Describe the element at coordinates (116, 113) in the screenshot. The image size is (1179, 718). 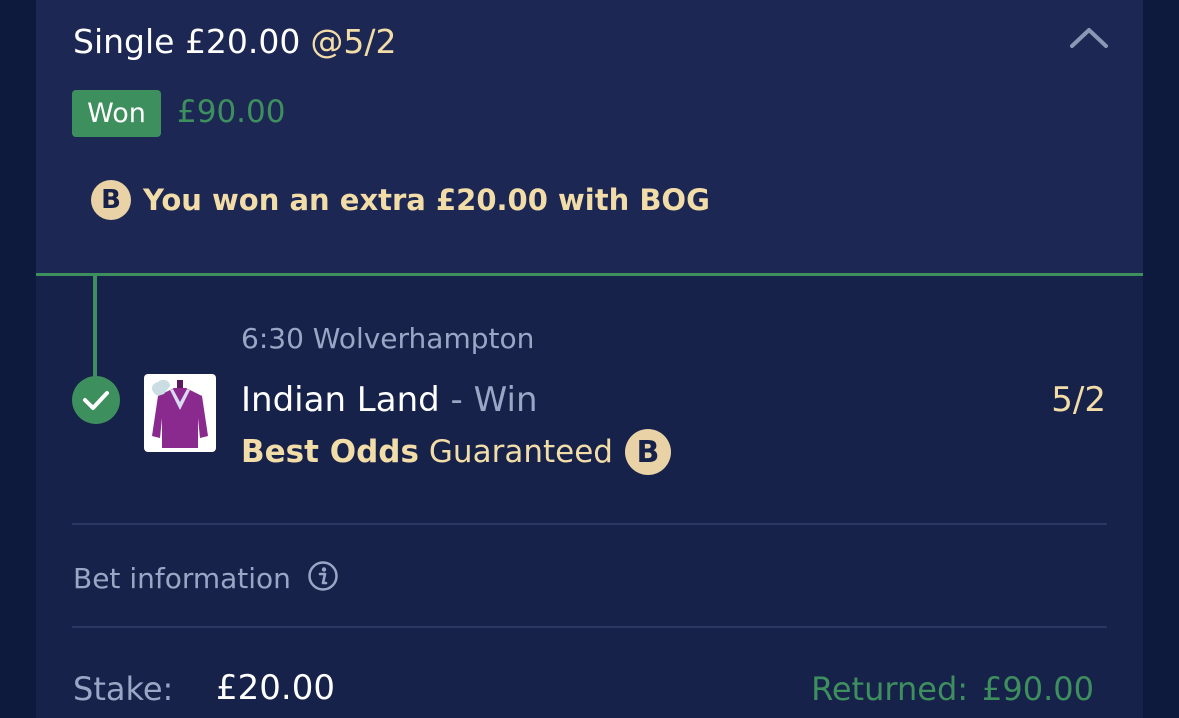
I see `status-badge: Won` at that location.